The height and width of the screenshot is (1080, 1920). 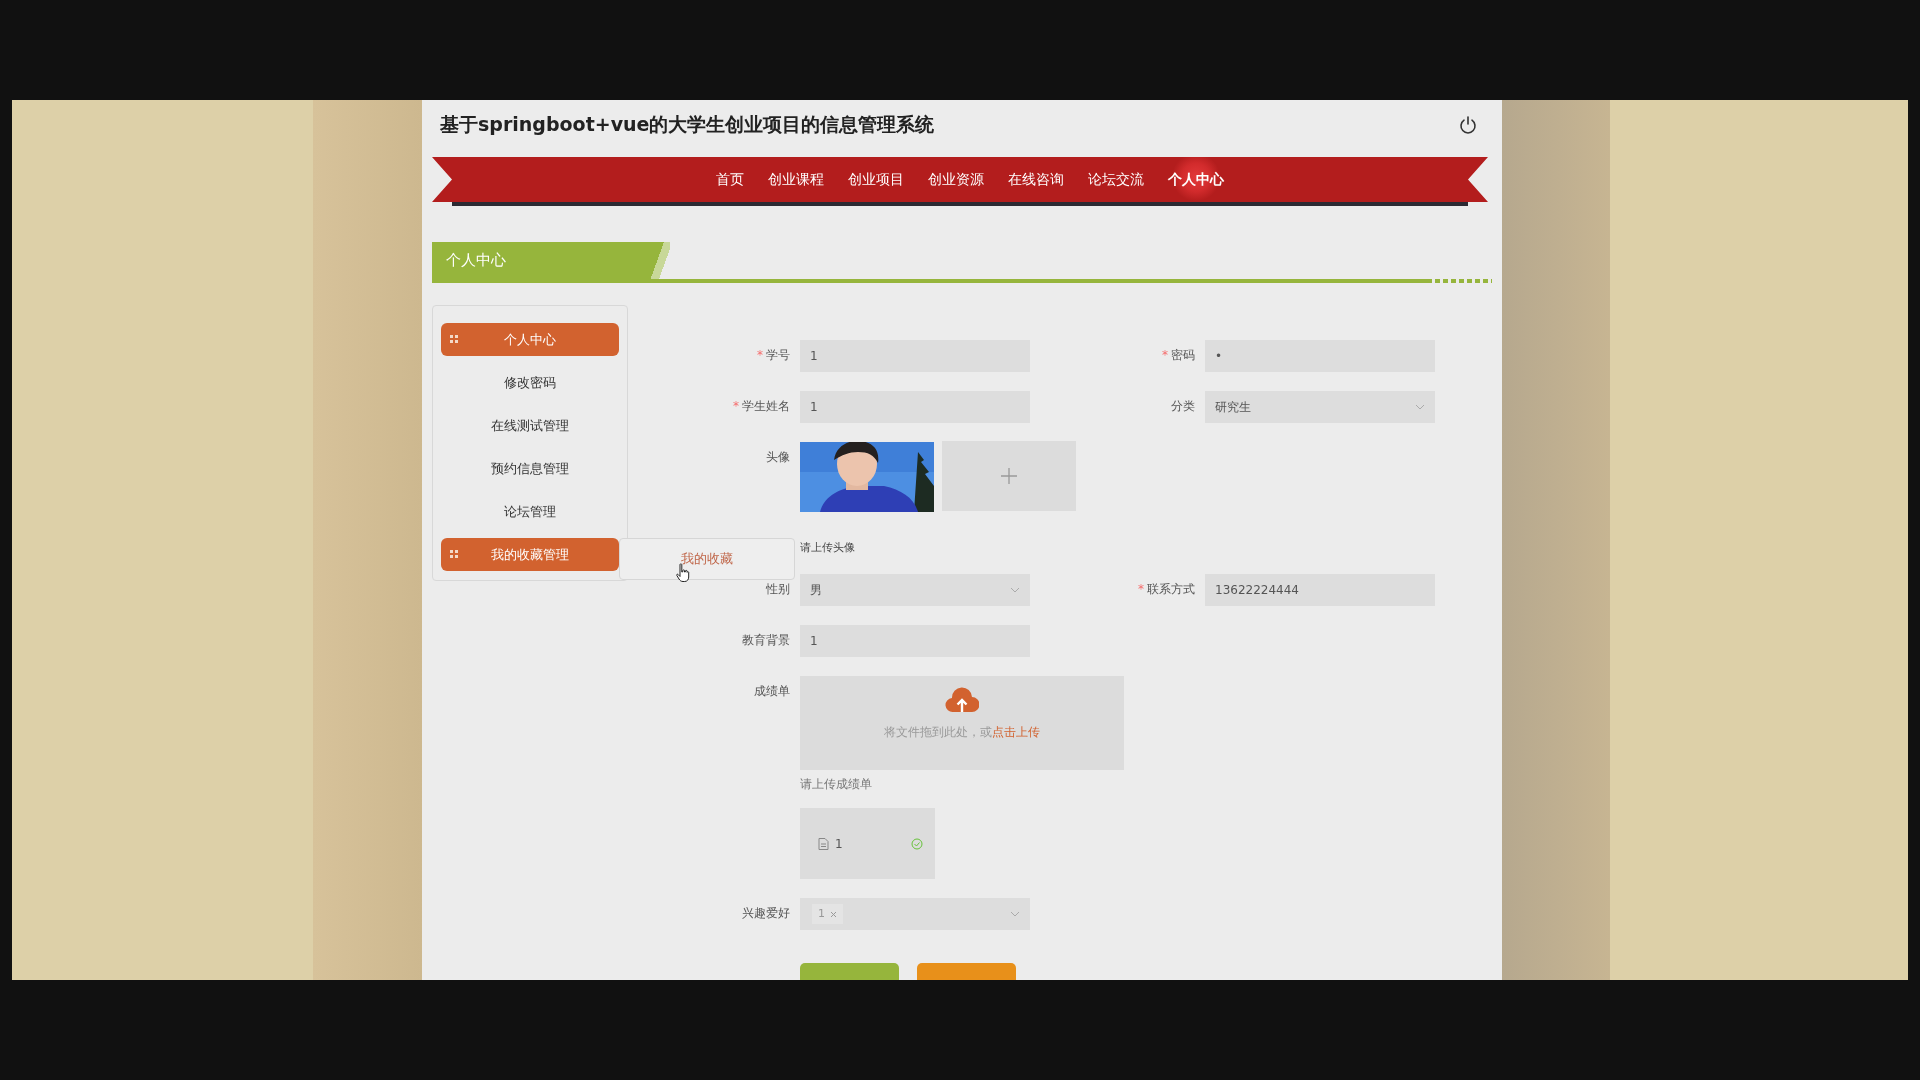 What do you see at coordinates (707, 559) in the screenshot?
I see `submenu-item: 我的收藏` at bounding box center [707, 559].